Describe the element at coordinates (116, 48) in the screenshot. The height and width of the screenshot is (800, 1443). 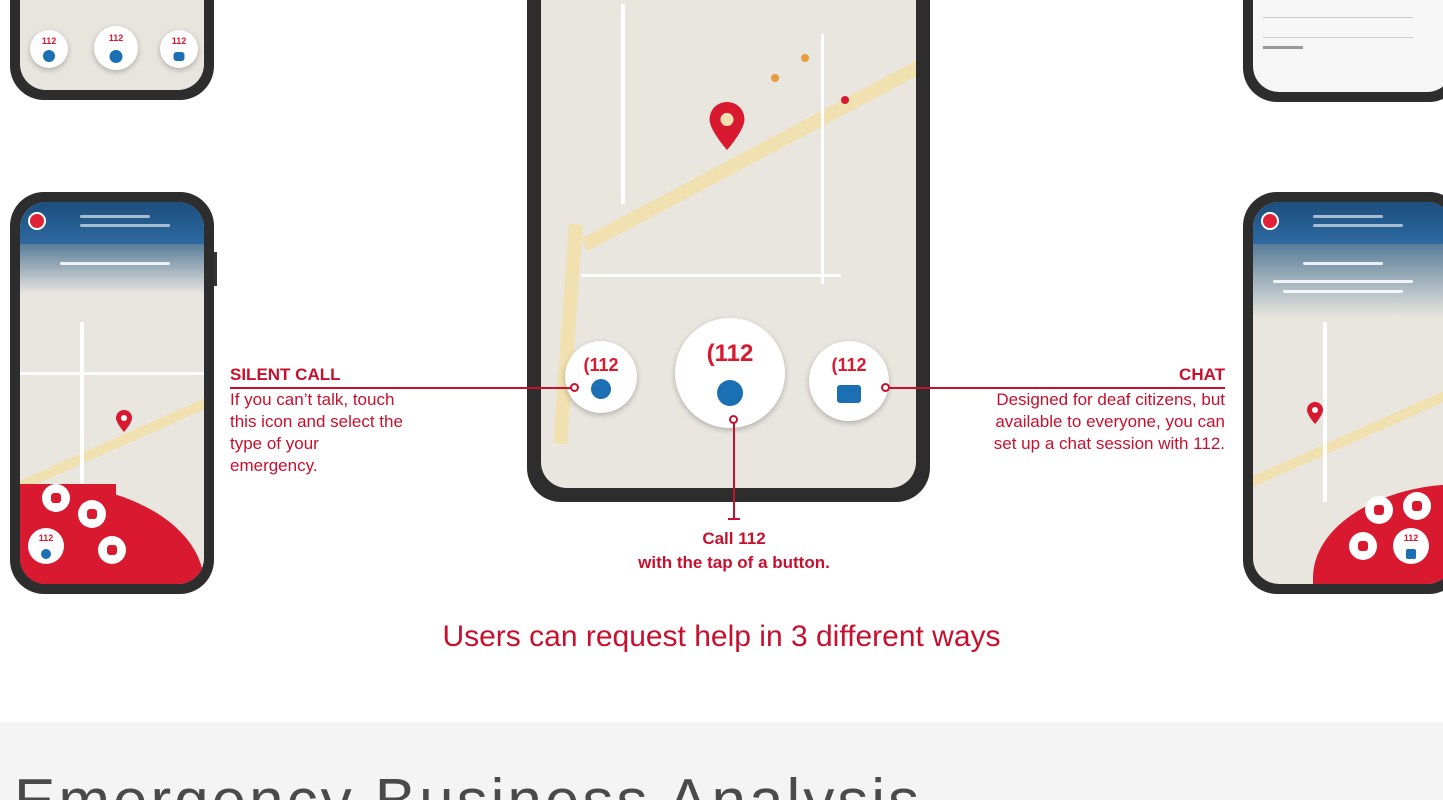
I see `call-mini-button: 112` at that location.